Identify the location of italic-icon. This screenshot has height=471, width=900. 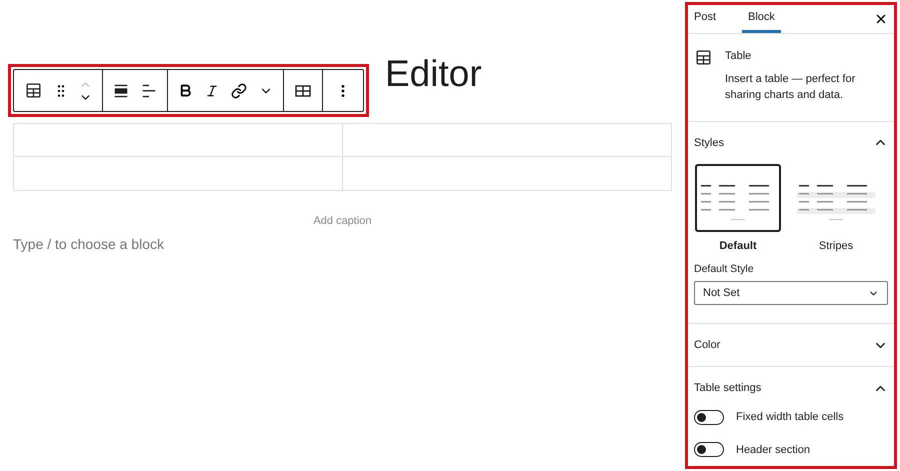
(212, 91).